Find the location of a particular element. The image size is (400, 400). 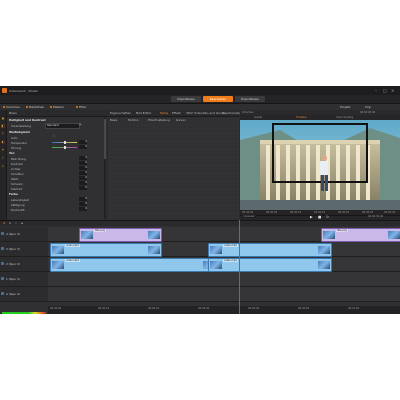

maximize-button: □ is located at coordinates (385, 90).